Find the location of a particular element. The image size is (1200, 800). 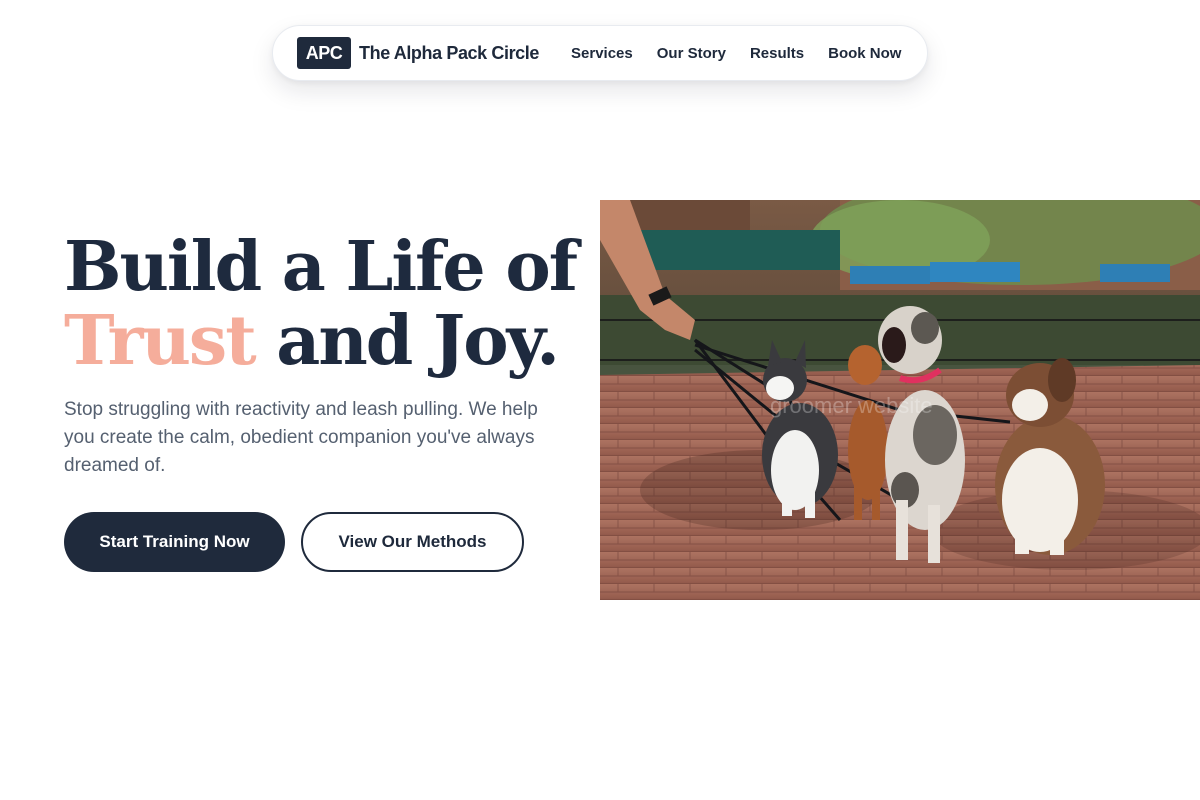

nav-link-book-now: Book Now is located at coordinates (864, 53).